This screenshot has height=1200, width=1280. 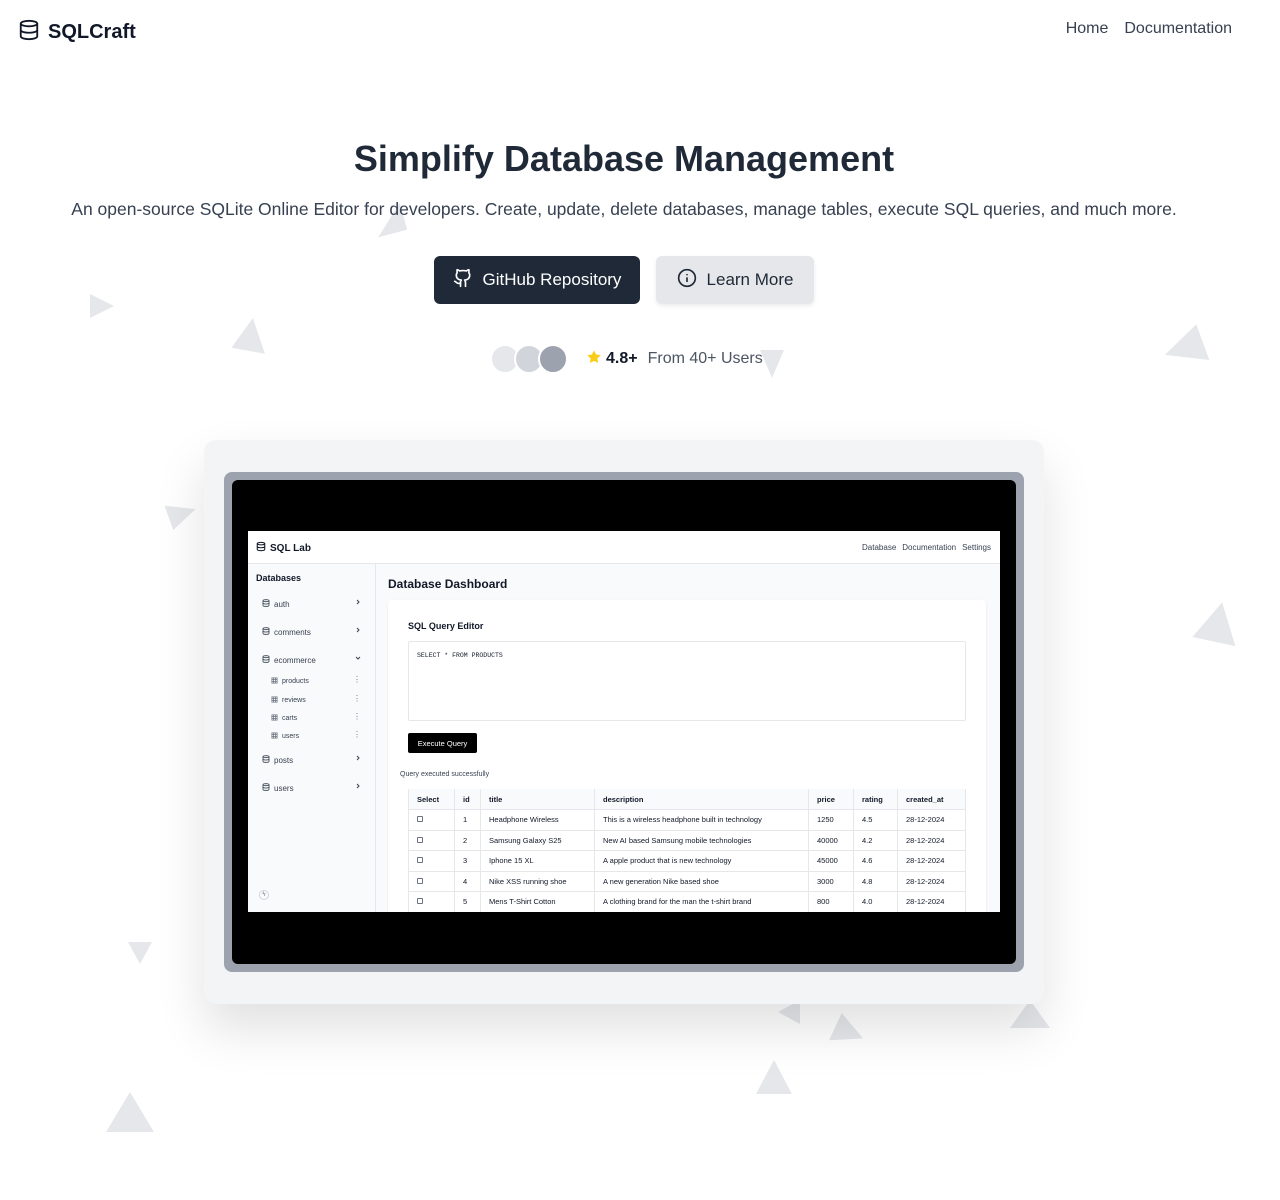 I want to click on cell: Samsung Galaxy S25, so click(x=537, y=840).